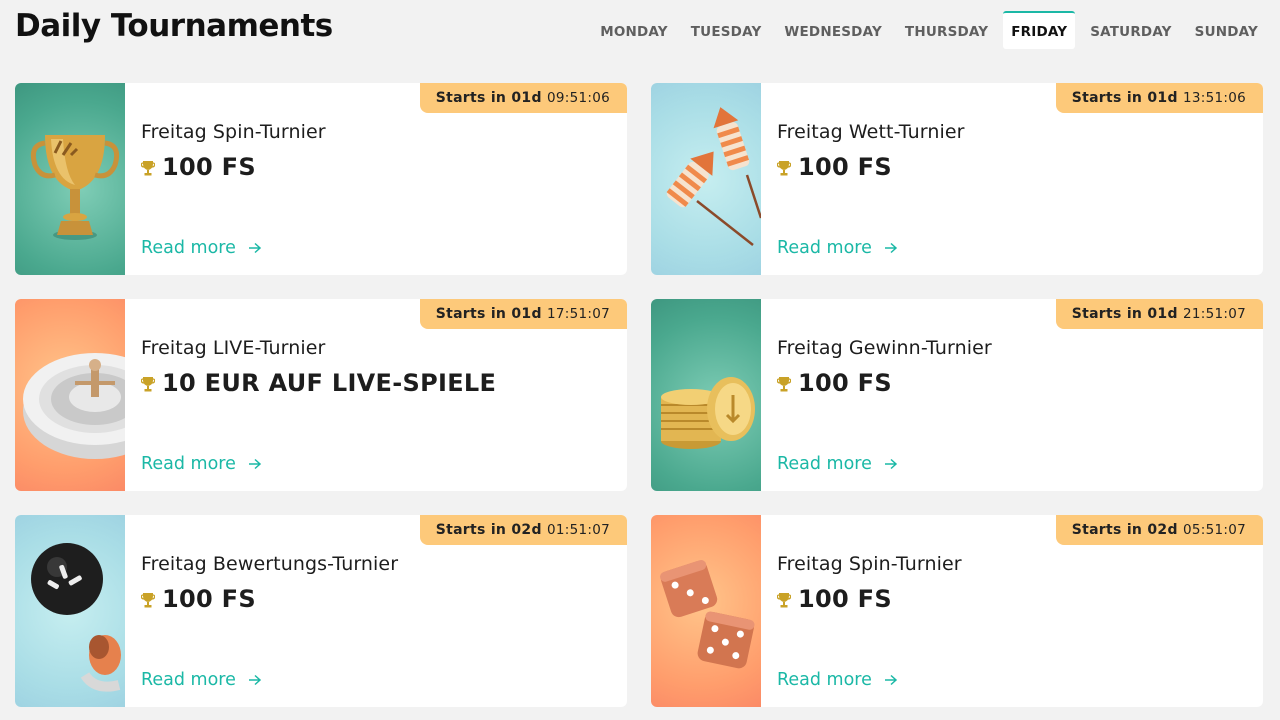 The height and width of the screenshot is (720, 1280). Describe the element at coordinates (871, 132) in the screenshot. I see `tournament-title: Freitag Wett-Turnier` at that location.